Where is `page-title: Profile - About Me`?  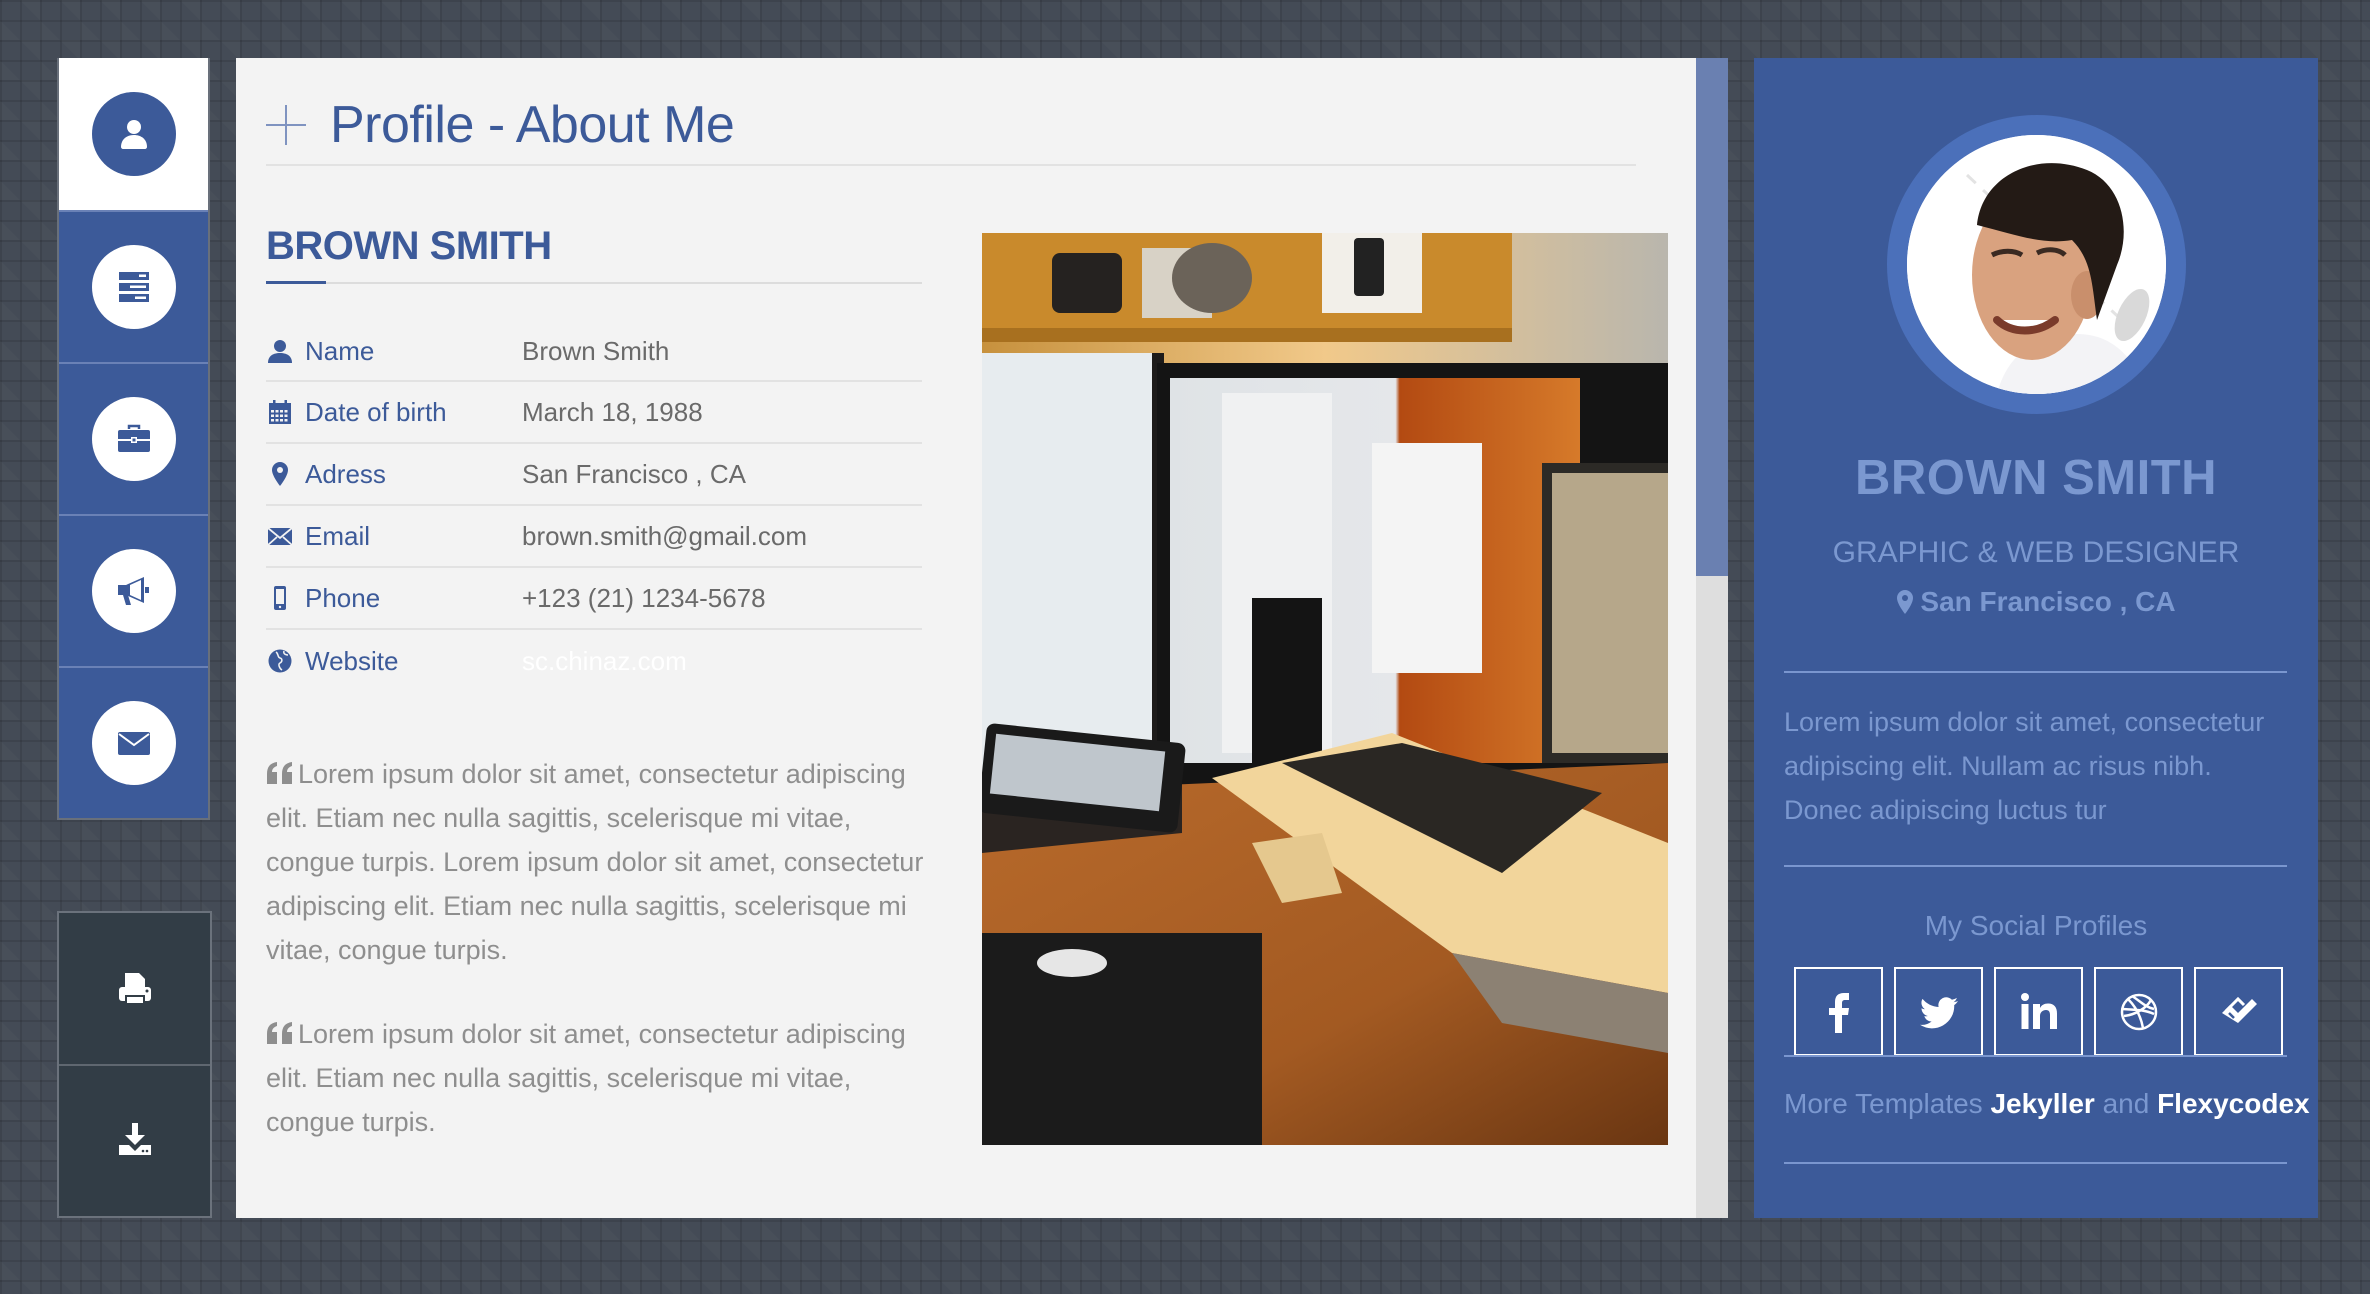 page-title: Profile - About Me is located at coordinates (500, 125).